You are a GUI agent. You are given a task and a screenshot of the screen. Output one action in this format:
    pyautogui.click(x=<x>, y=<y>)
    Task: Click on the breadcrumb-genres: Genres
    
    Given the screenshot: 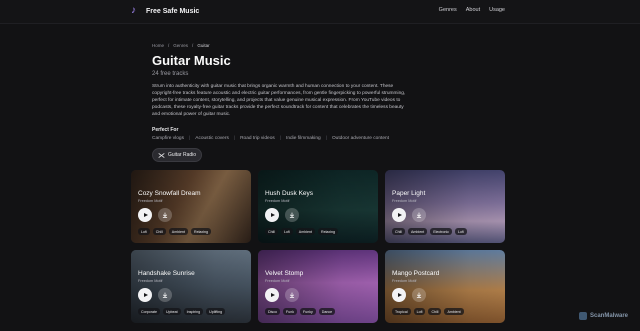 What is the action you would take?
    pyautogui.click(x=180, y=45)
    